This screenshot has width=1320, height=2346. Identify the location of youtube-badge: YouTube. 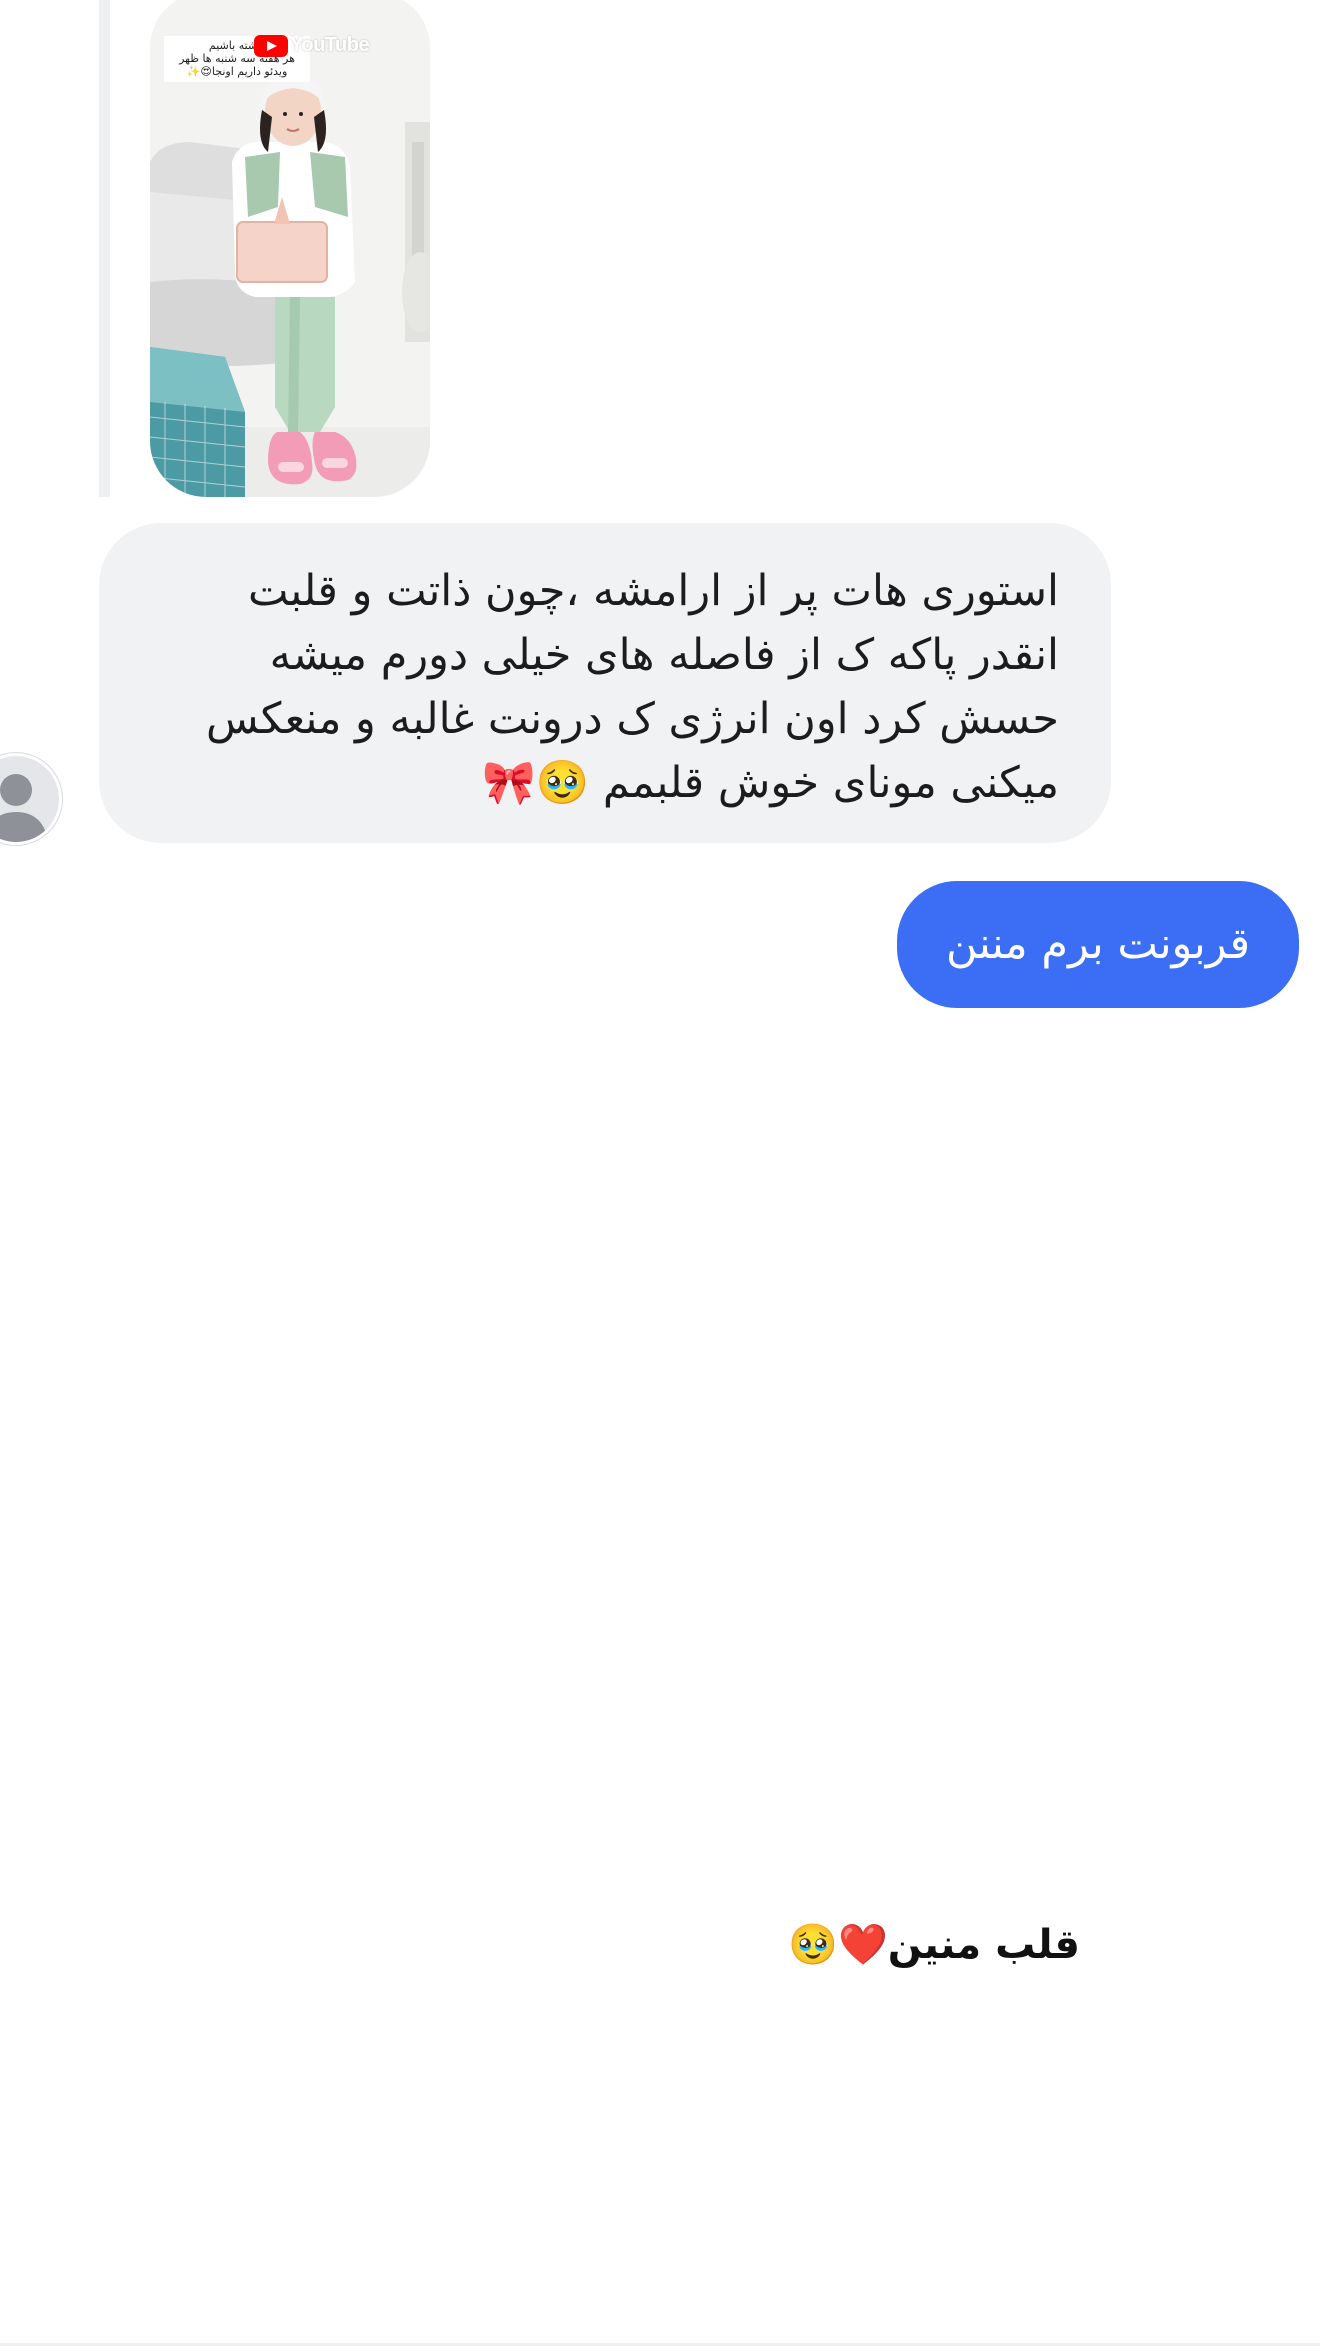
(312, 45).